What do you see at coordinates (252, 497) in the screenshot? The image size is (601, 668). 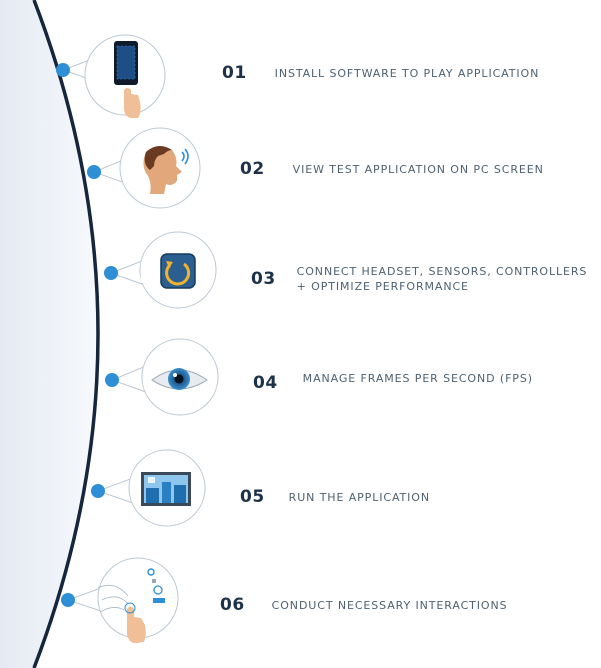 I see `step-5-number: 05` at bounding box center [252, 497].